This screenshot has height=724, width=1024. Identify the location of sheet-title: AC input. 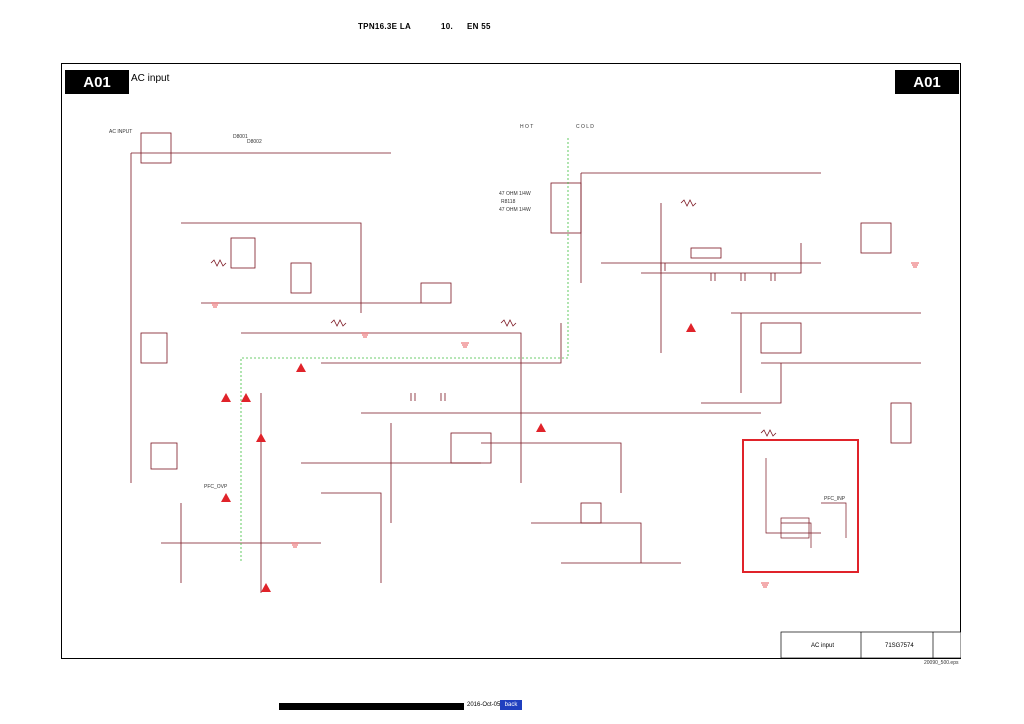
(150, 78).